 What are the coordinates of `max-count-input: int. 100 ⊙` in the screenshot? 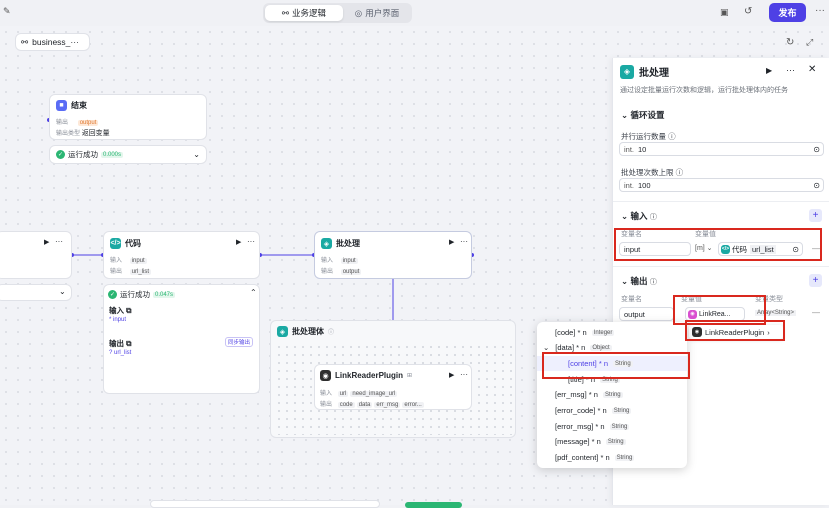 It's located at (721, 185).